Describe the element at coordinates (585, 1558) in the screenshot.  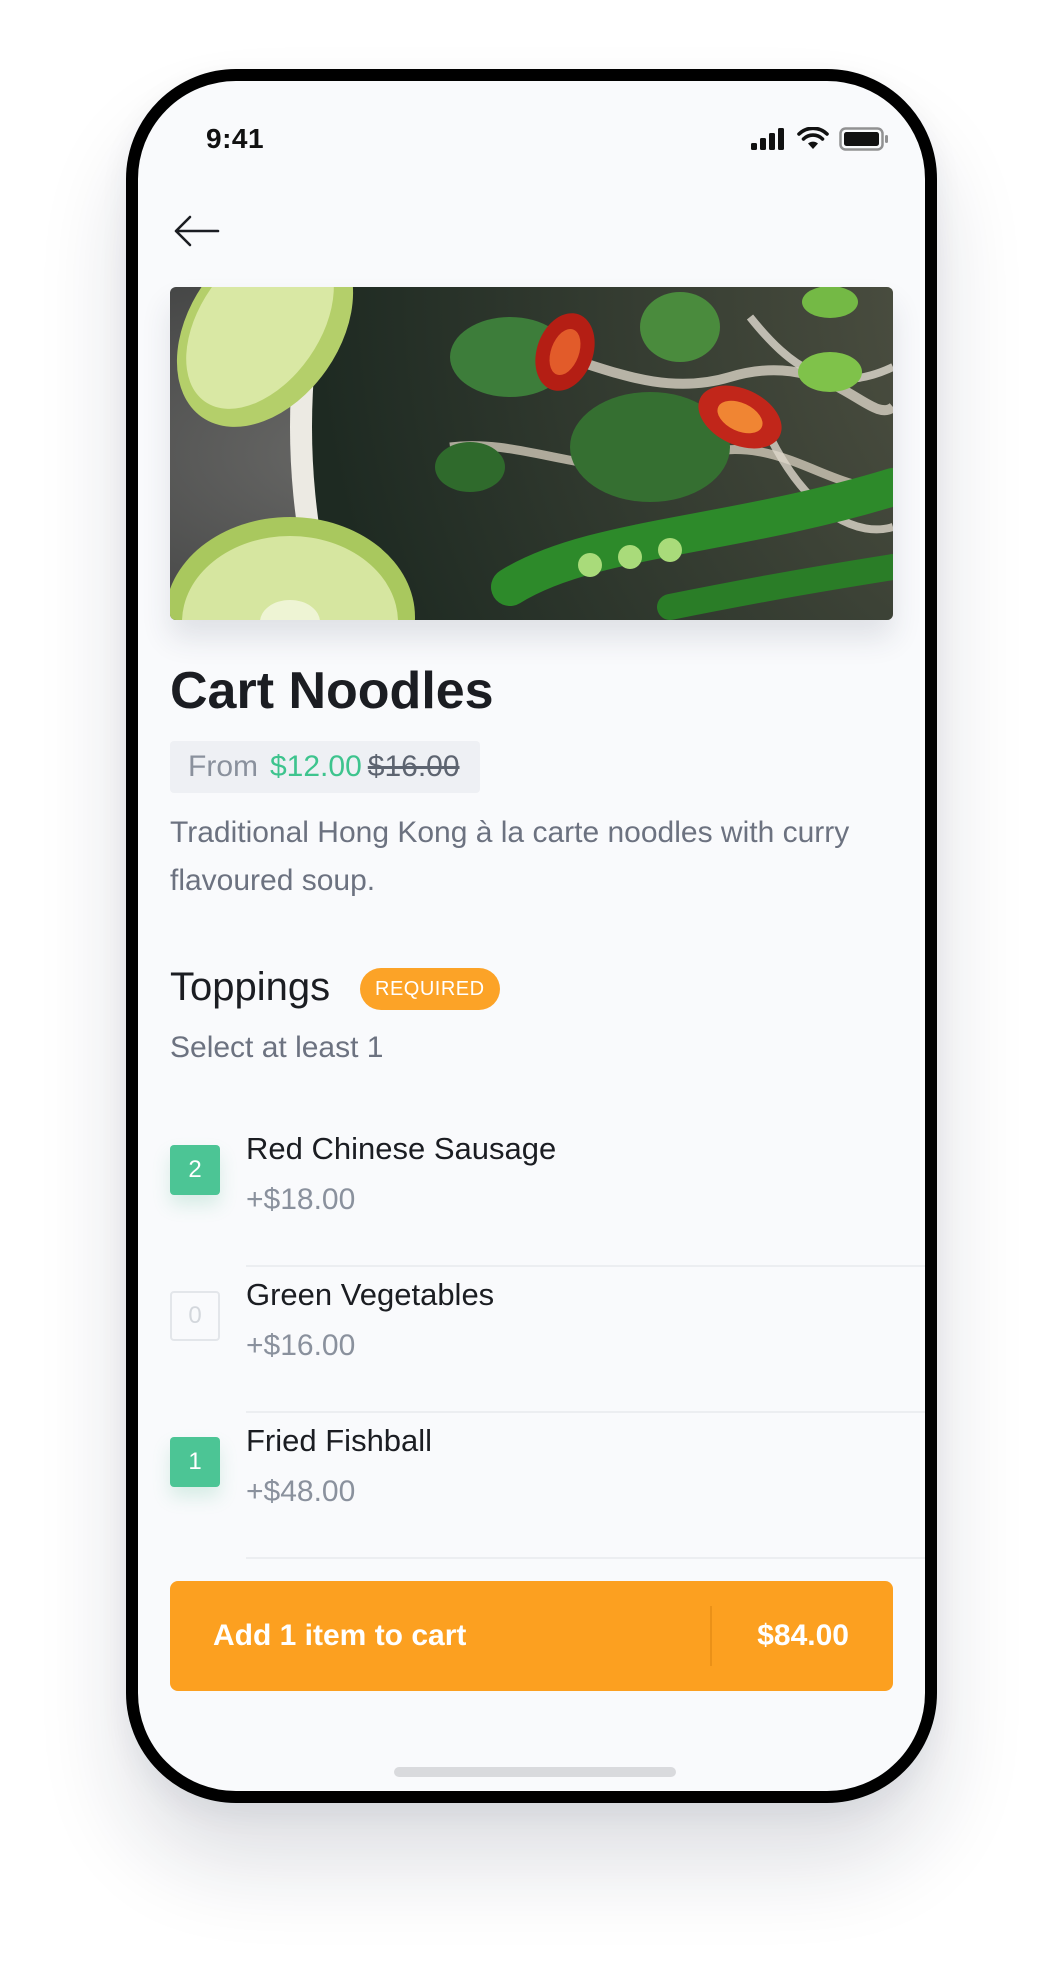
I see `divider` at that location.